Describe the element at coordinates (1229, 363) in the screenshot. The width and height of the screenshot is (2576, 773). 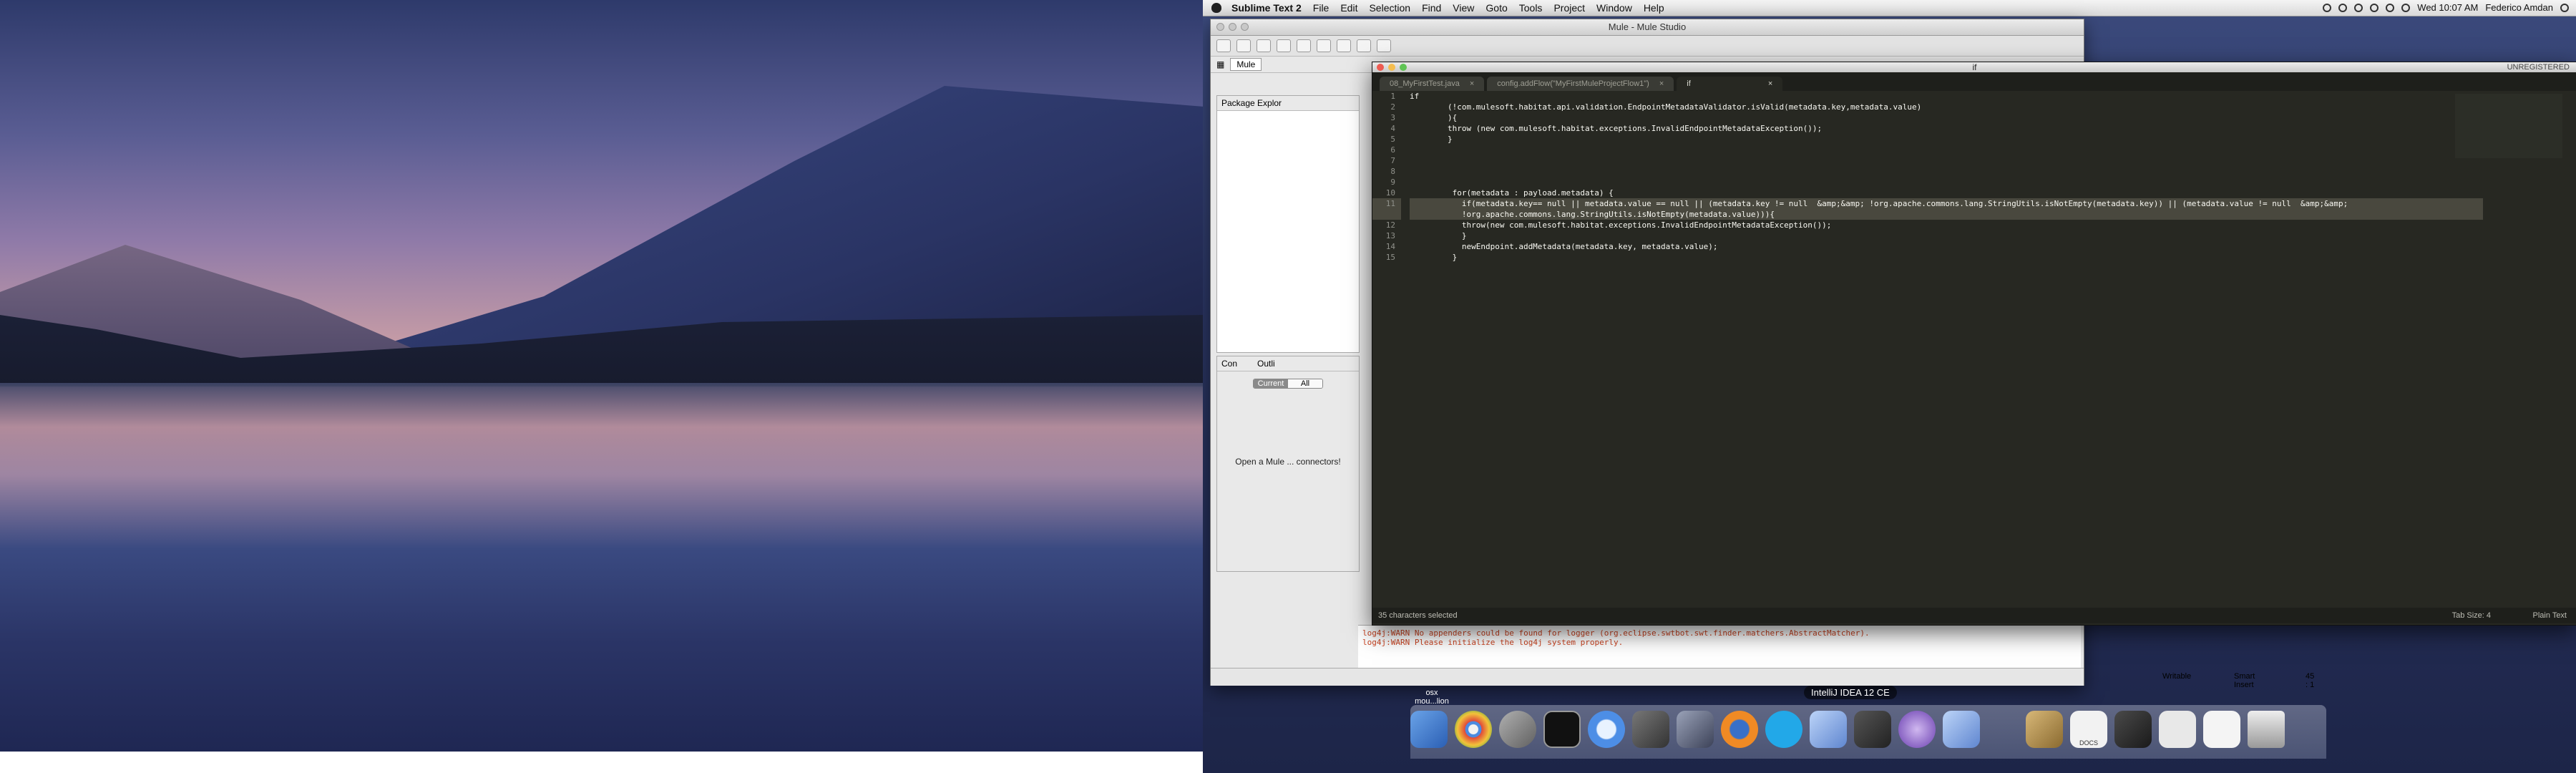
I see `tab-connections: Con` at that location.